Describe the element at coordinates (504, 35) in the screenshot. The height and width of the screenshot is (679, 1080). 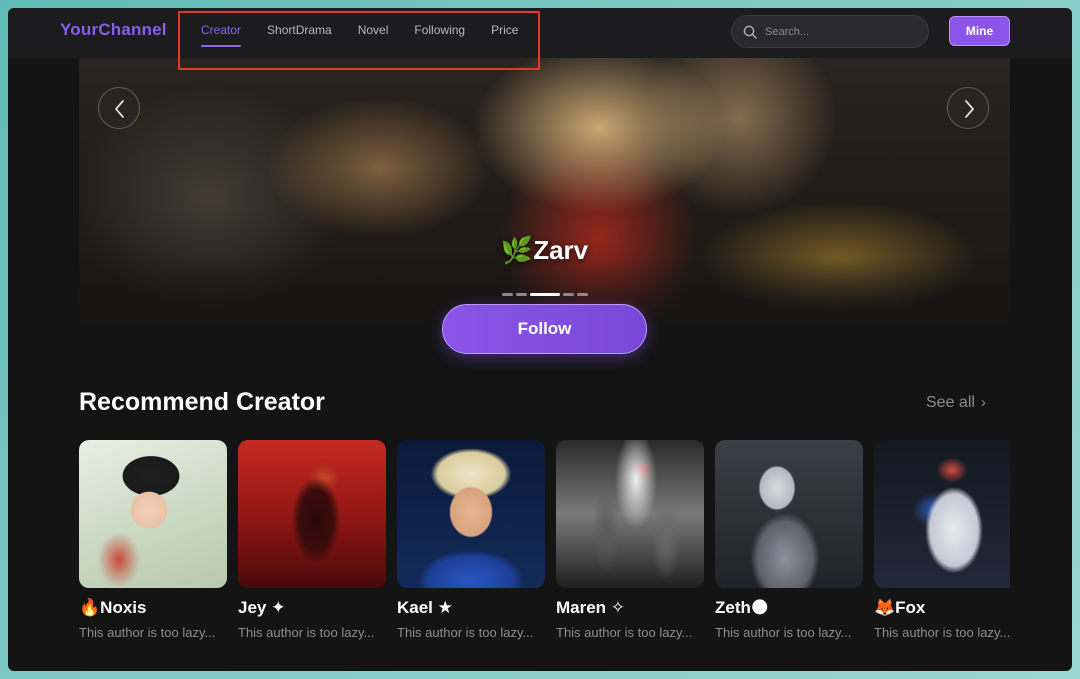
I see `nav-tab-price: Price` at that location.